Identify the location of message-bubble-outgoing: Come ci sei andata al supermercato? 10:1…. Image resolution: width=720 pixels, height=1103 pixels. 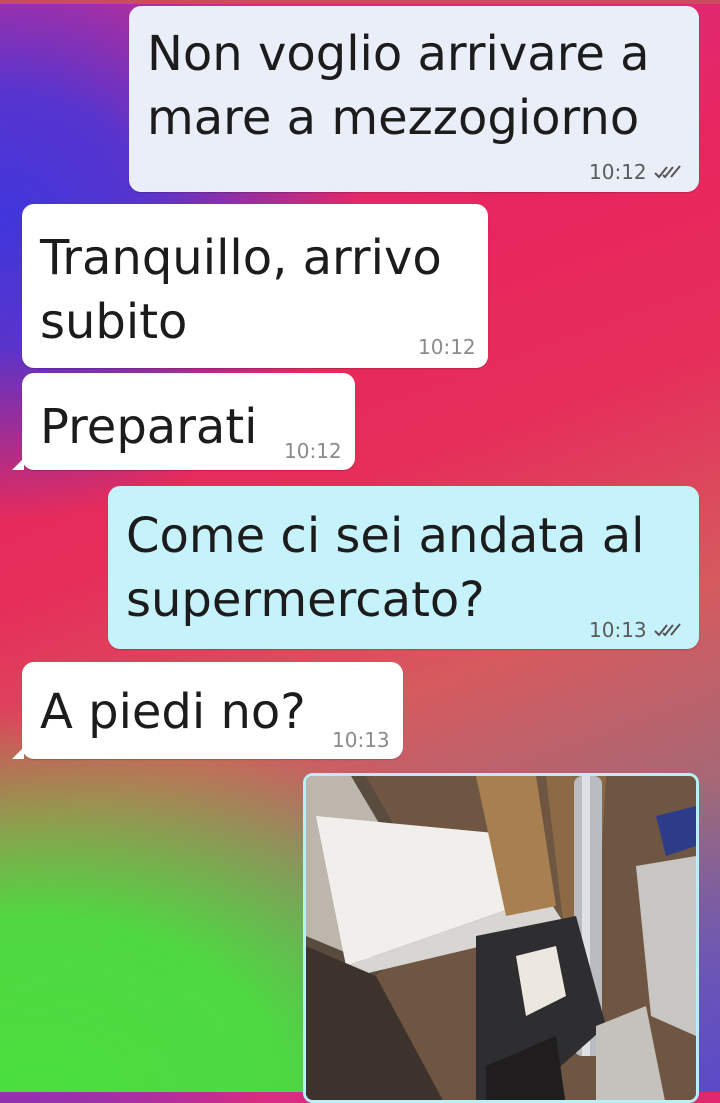
(403, 567).